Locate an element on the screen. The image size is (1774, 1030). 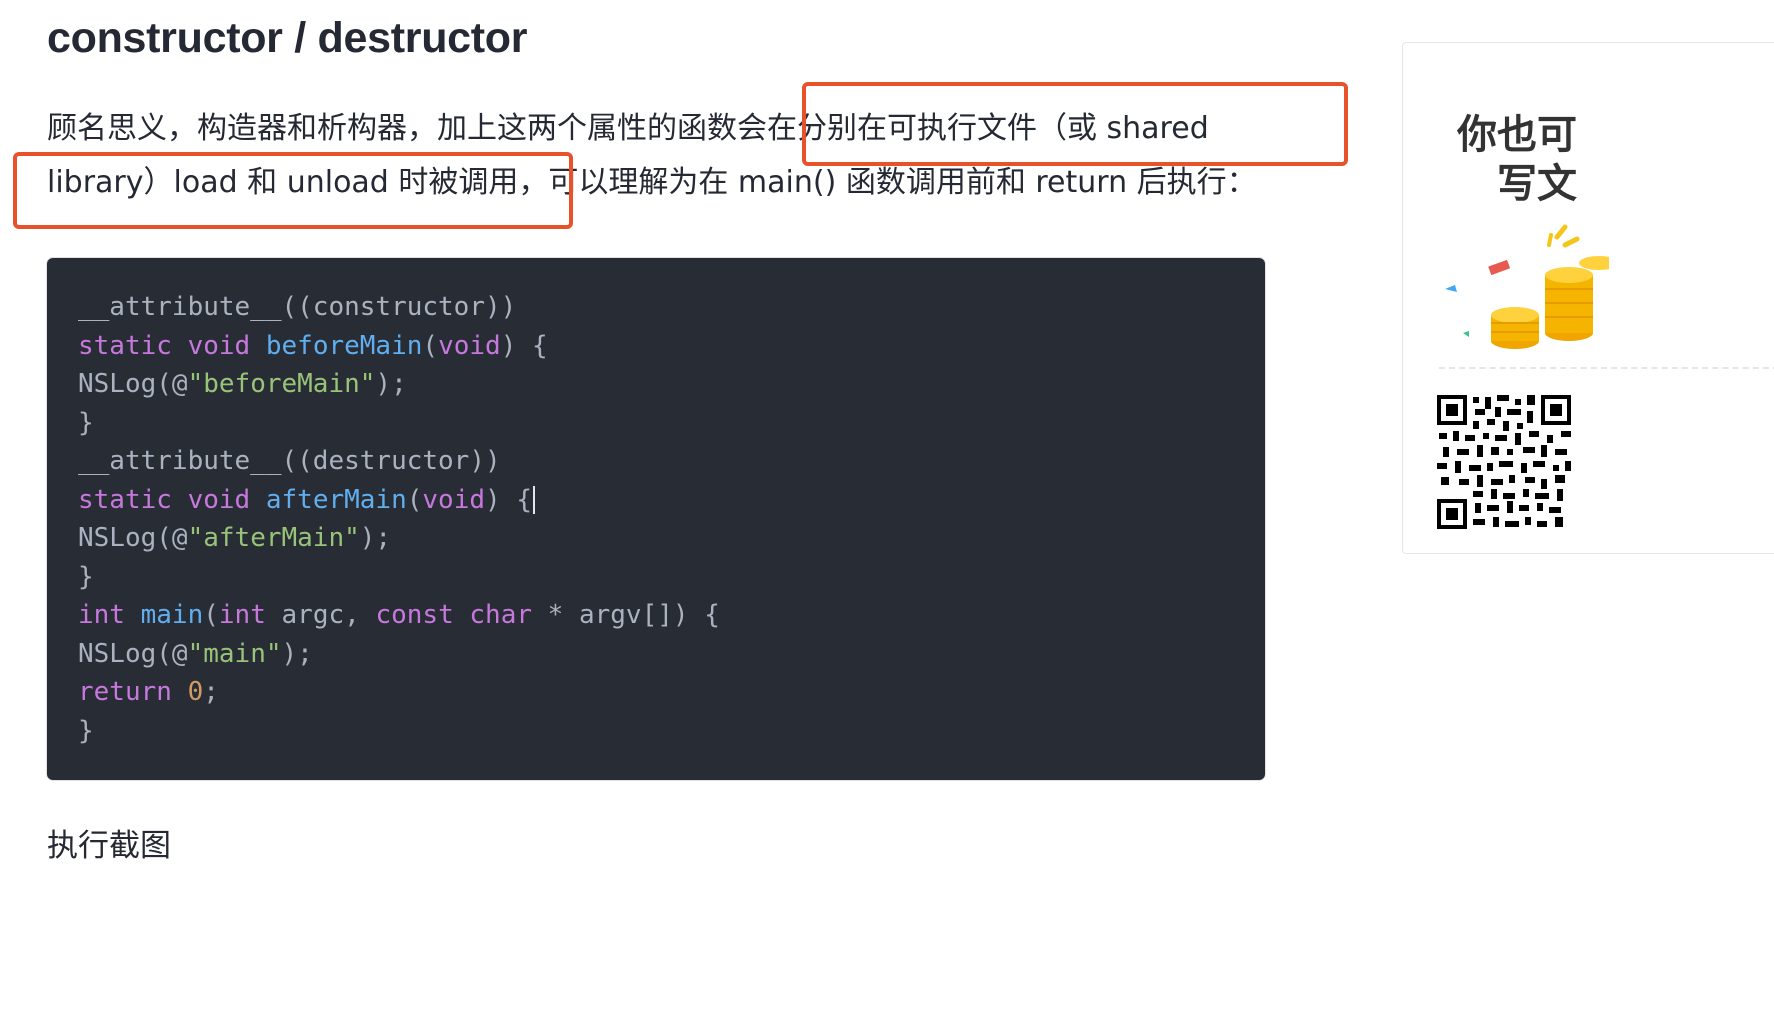
code-line: NSLog(@"afterMain"); is located at coordinates (235, 538).